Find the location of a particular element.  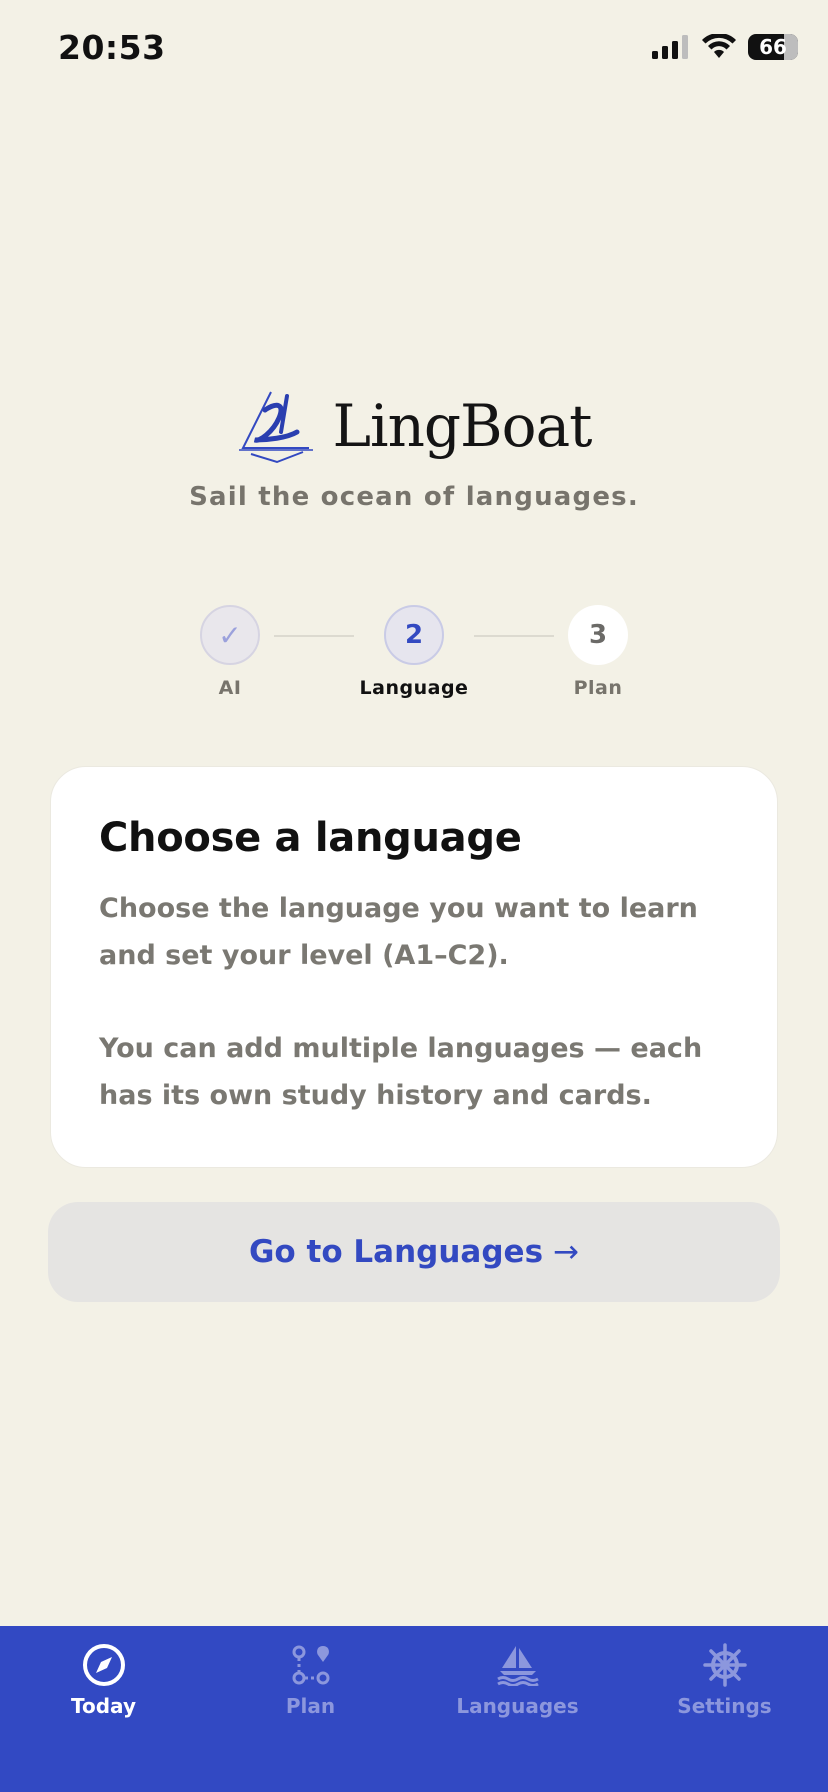

compass-icon is located at coordinates (103, 1665).